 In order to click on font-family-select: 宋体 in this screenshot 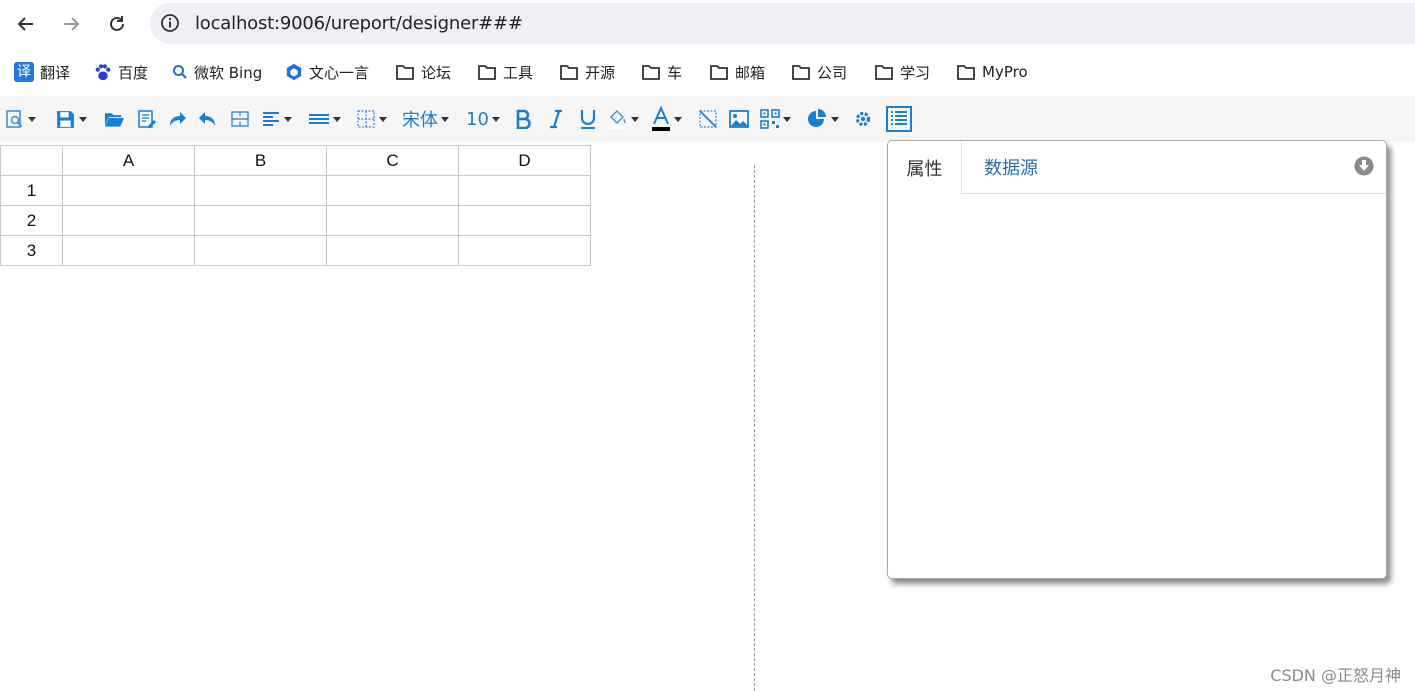, I will do `click(425, 119)`.